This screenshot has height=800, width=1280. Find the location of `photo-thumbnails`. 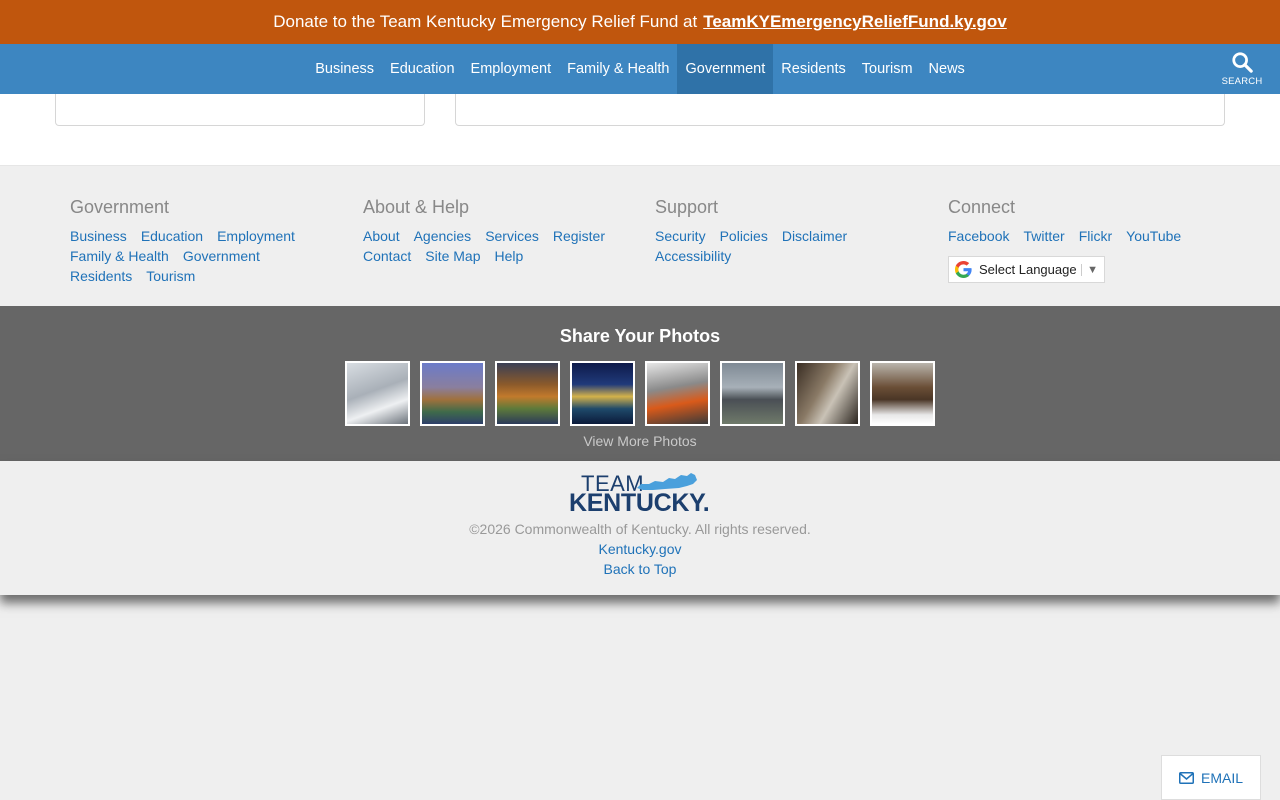

photo-thumbnails is located at coordinates (645, 393).